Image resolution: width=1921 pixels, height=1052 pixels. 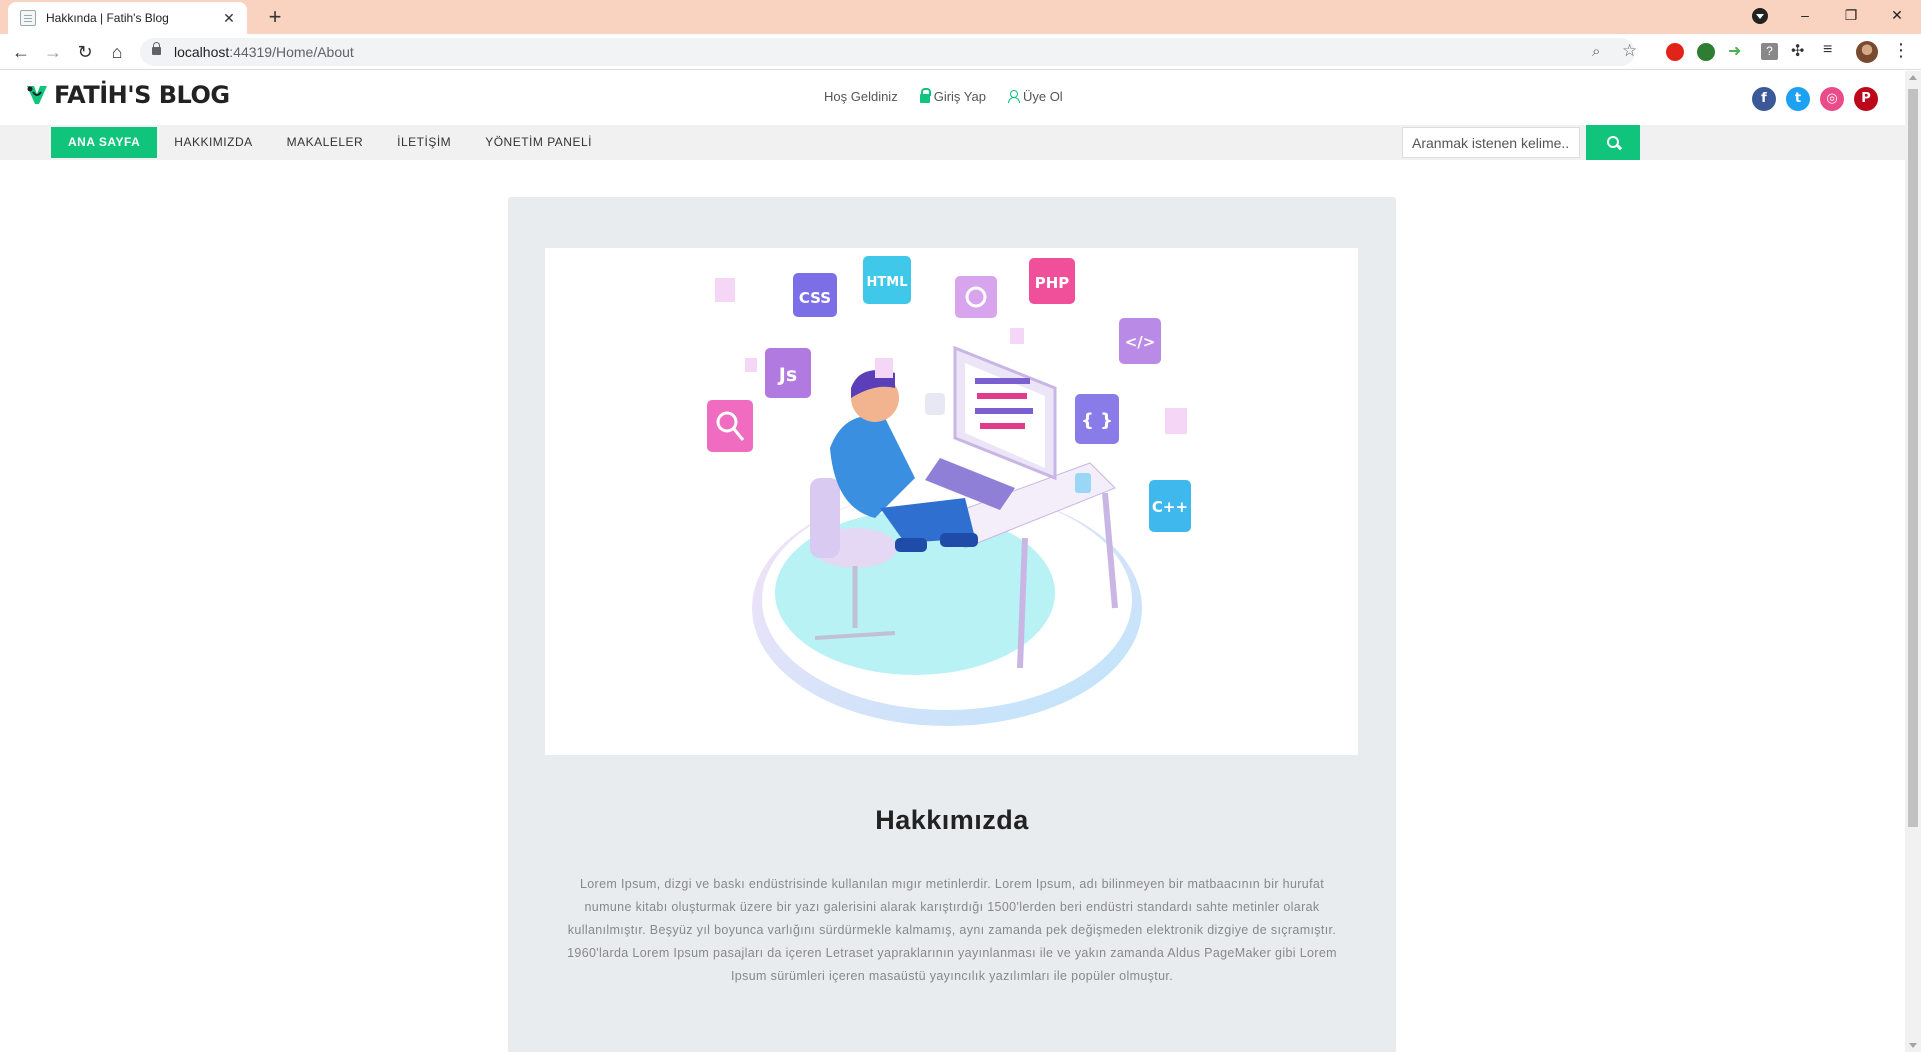 I want to click on browser-tab: Hakkında | Fatih's Blog ✕, so click(x=127, y=18).